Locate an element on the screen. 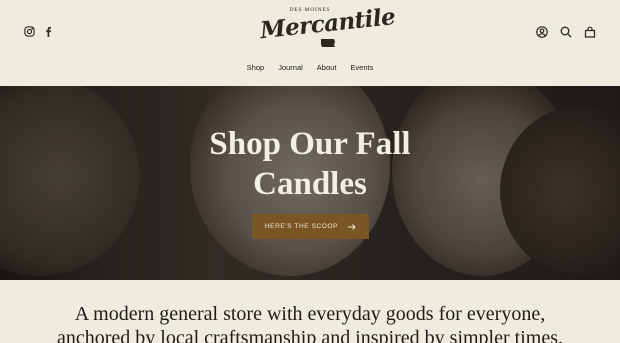 The image size is (620, 343). account-icon is located at coordinates (542, 32).